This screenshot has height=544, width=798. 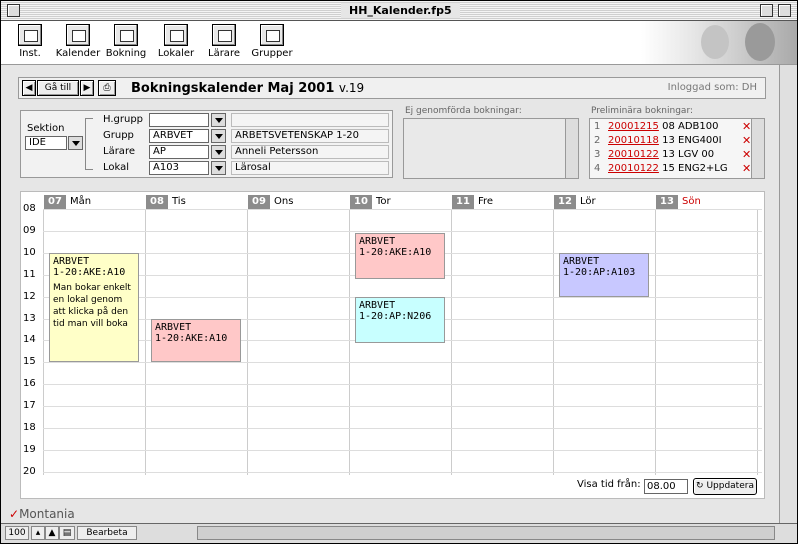 What do you see at coordinates (224, 41) in the screenshot?
I see `toolbar-item-larare: Lärare` at bounding box center [224, 41].